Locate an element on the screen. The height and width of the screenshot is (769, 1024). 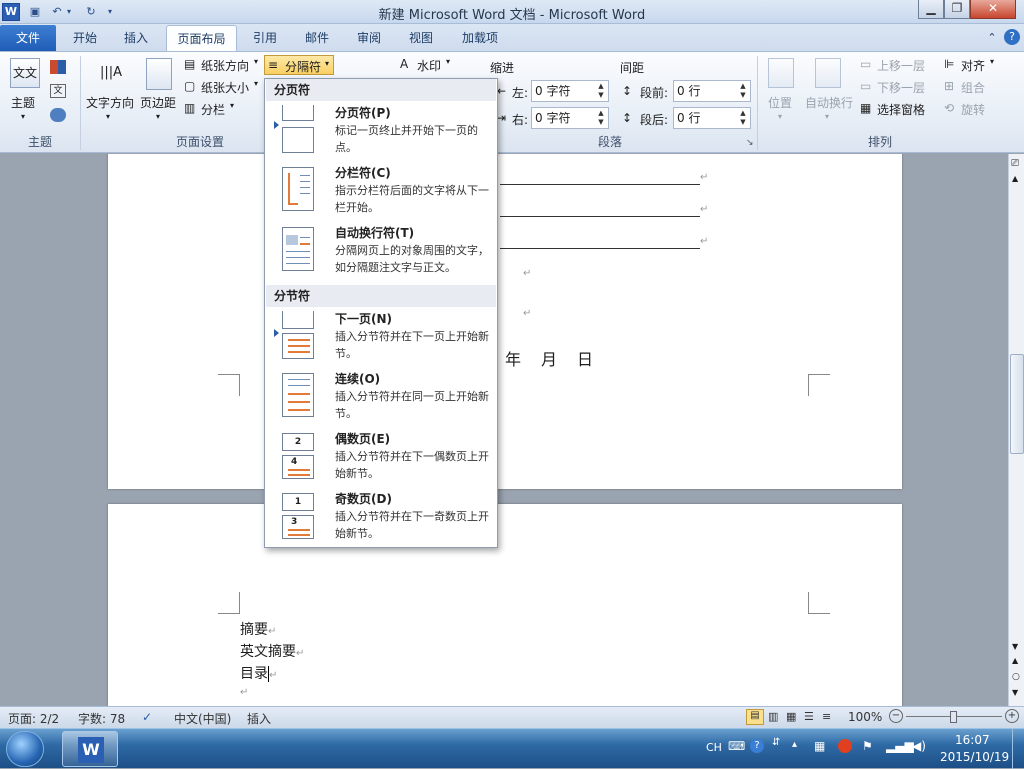
maximize-button: ❐ is located at coordinates (957, 9).